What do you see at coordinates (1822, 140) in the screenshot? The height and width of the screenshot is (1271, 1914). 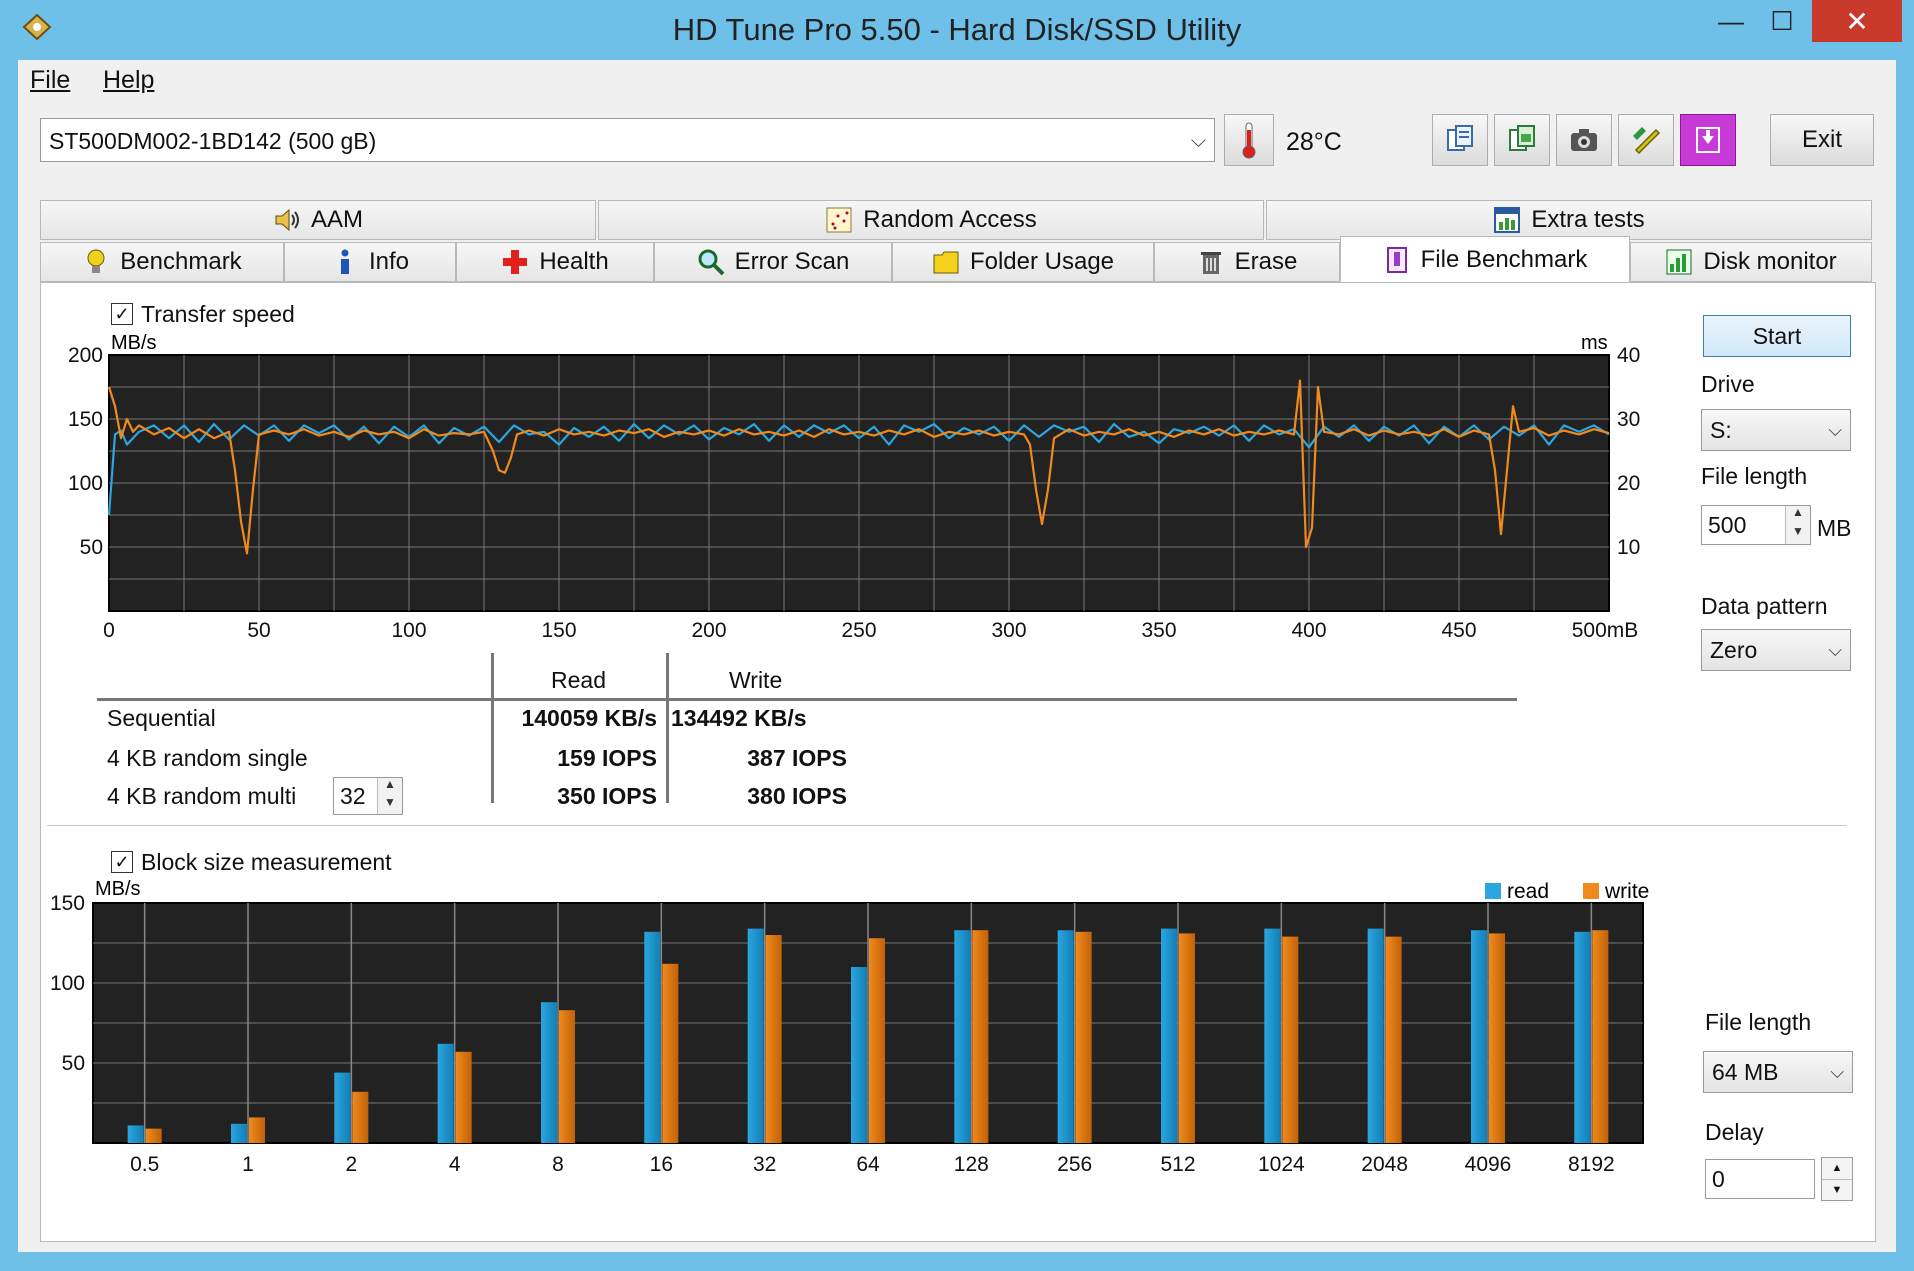 I see `exit-button: Exit` at bounding box center [1822, 140].